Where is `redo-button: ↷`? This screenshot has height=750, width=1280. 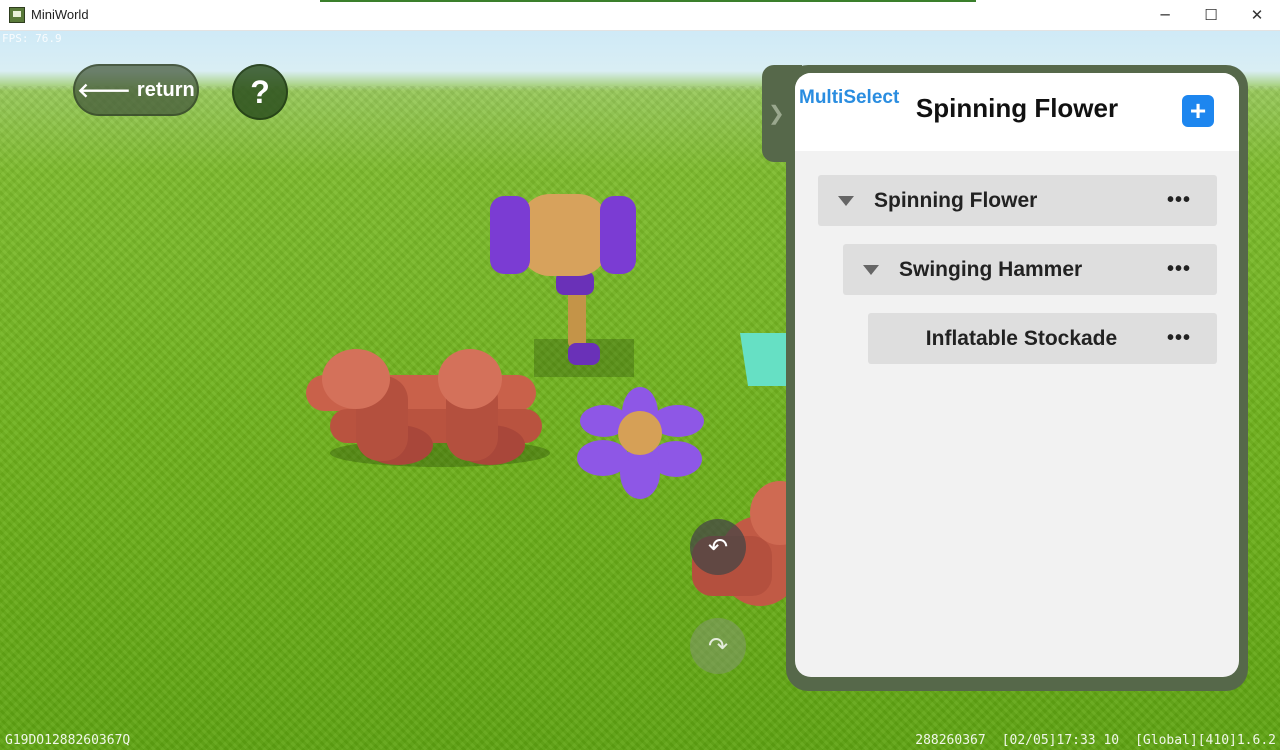 redo-button: ↷ is located at coordinates (718, 646).